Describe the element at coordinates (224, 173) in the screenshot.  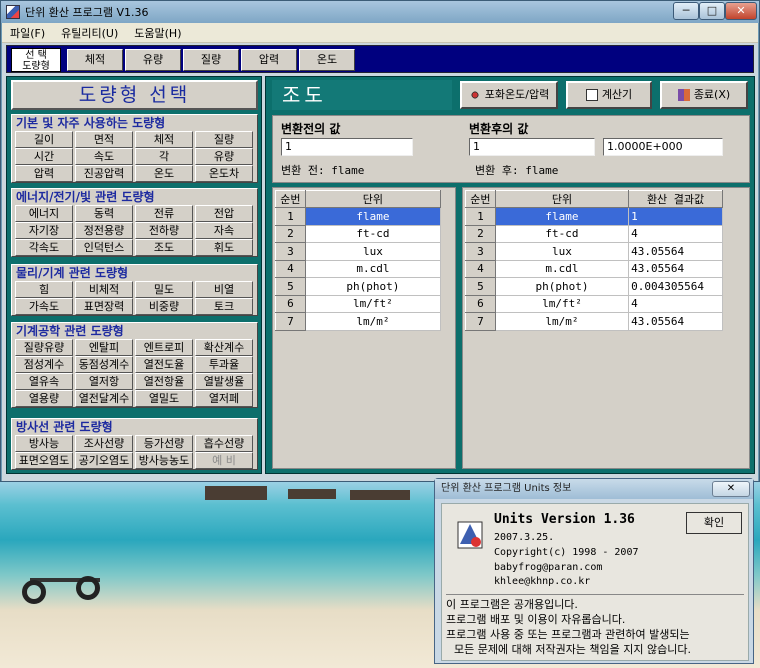
I see `unit-type-button: 온도차` at that location.